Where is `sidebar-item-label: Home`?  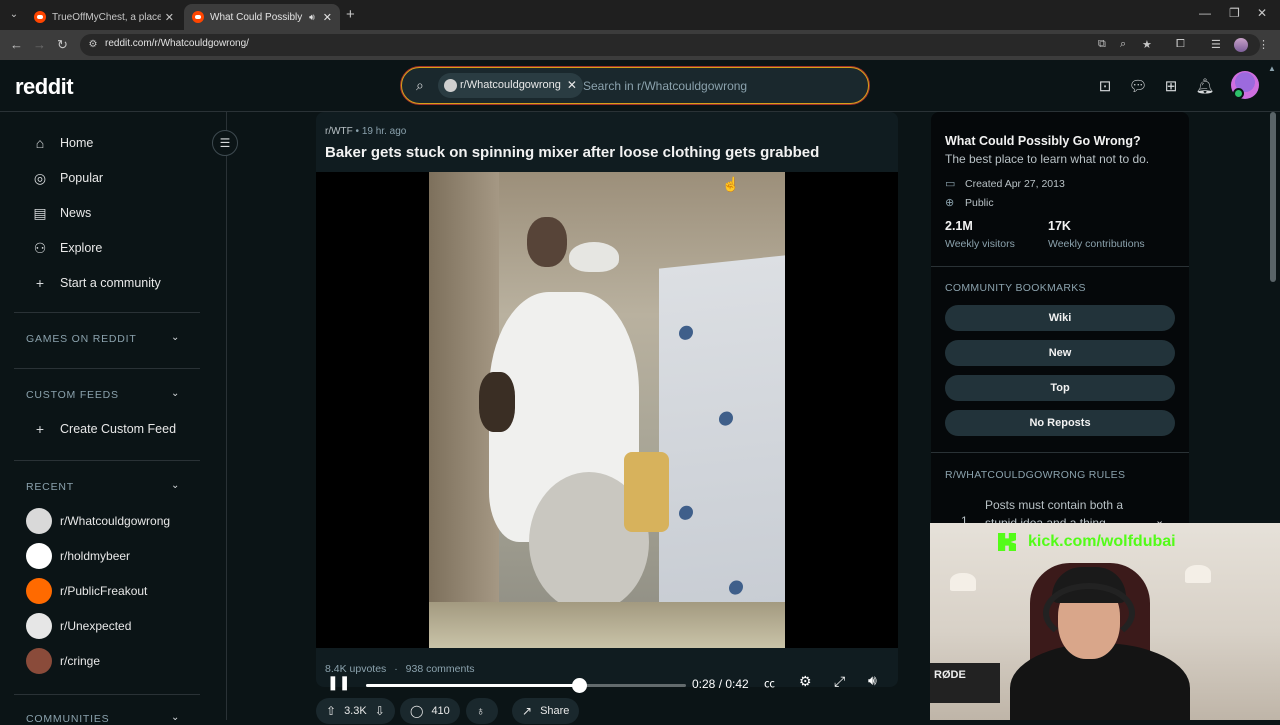 sidebar-item-label: Home is located at coordinates (77, 143).